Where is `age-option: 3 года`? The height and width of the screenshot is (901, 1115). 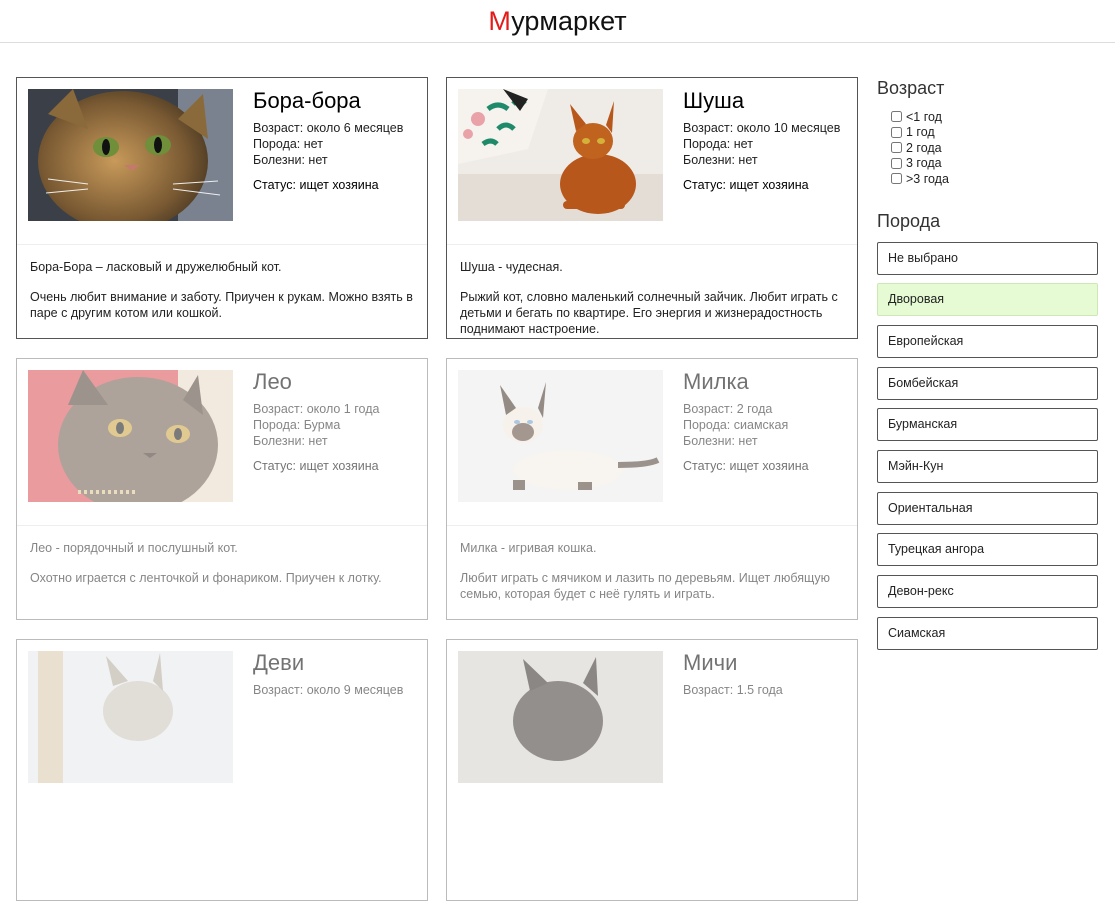
age-option: 3 года is located at coordinates (995, 164).